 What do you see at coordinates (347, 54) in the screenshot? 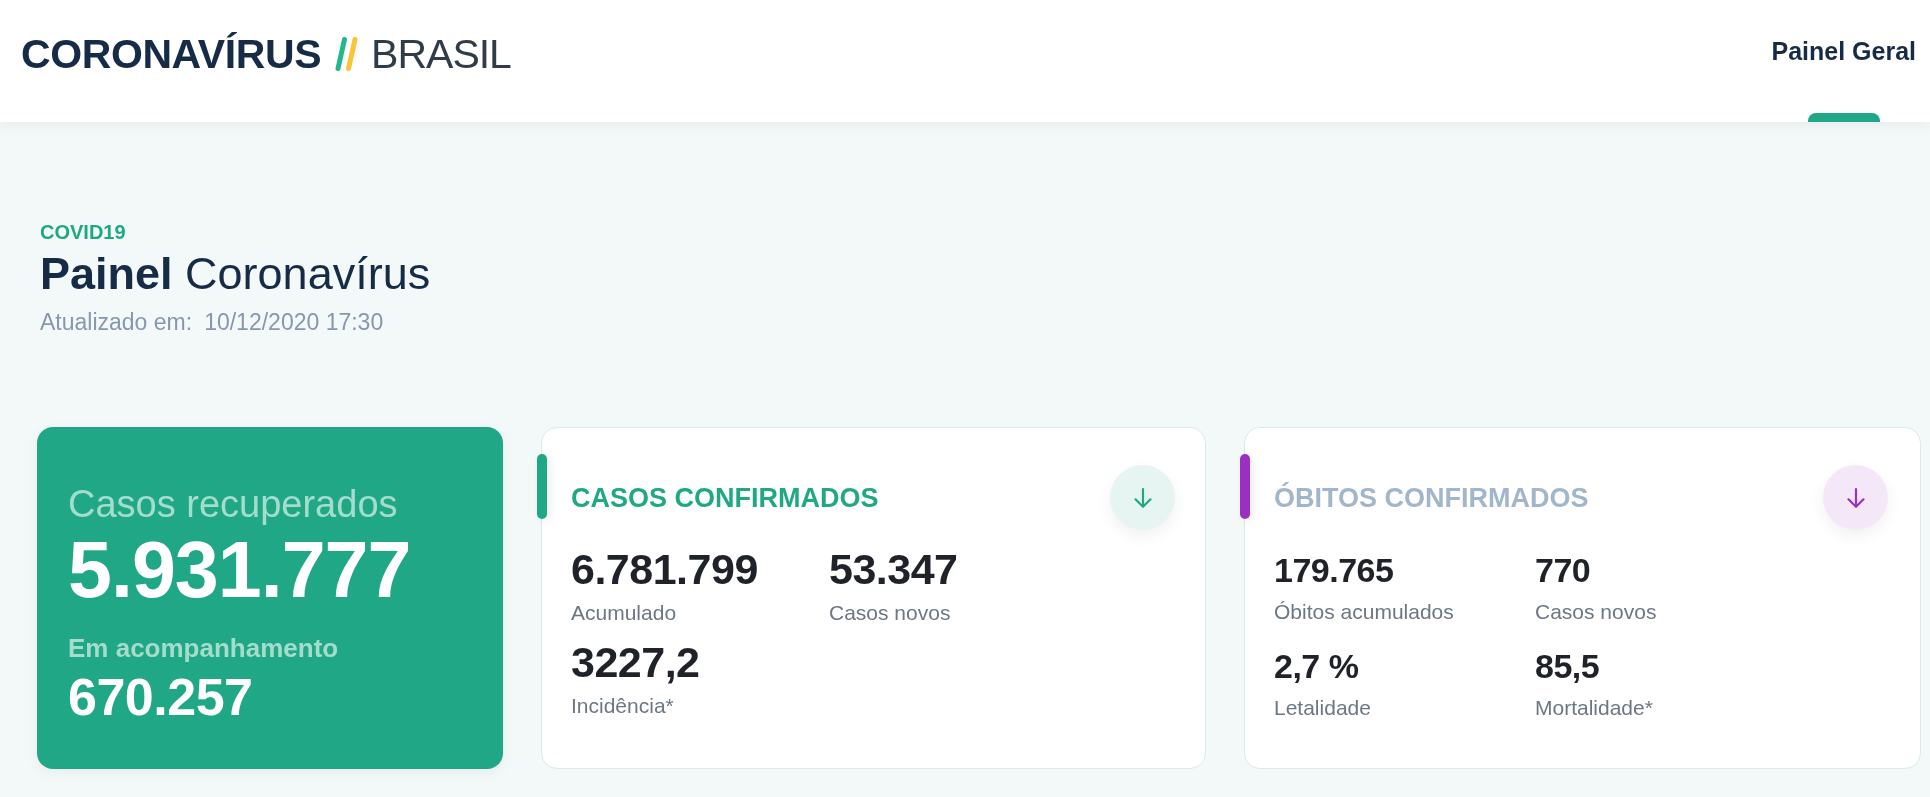
I see `double-slash-icon` at bounding box center [347, 54].